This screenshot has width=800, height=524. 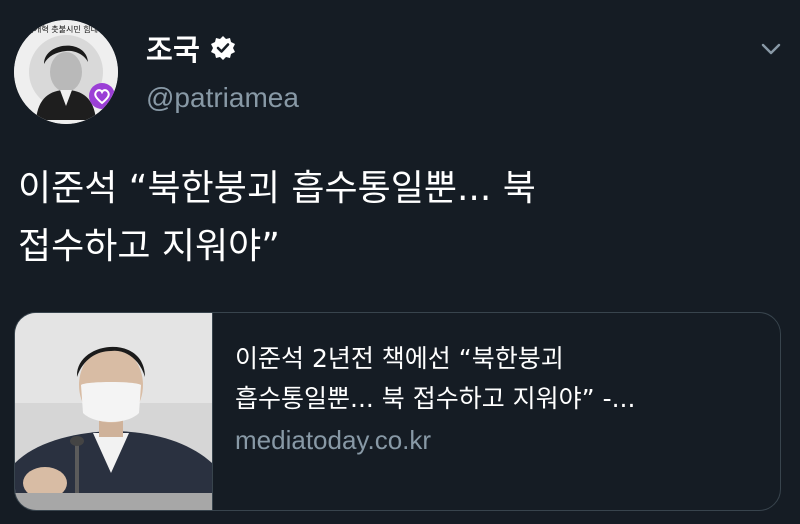 What do you see at coordinates (102, 96) in the screenshot?
I see `heart-badge-icon` at bounding box center [102, 96].